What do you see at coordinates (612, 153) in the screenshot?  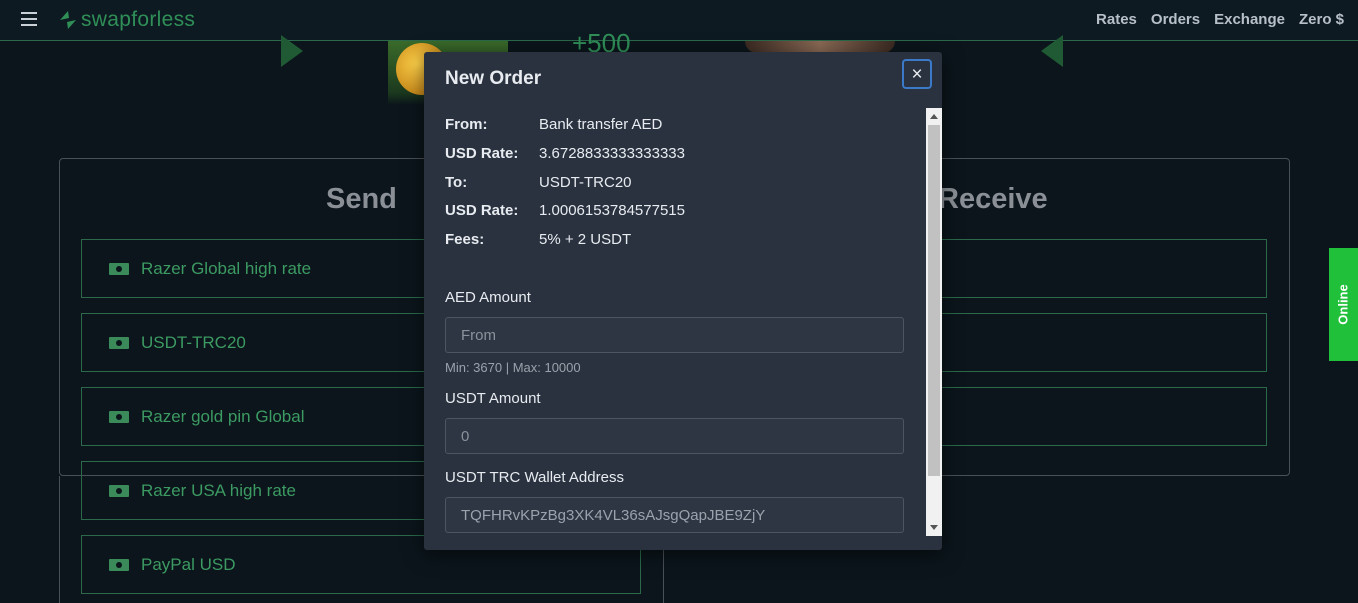 I see `info-value: 3.6728833333333333` at bounding box center [612, 153].